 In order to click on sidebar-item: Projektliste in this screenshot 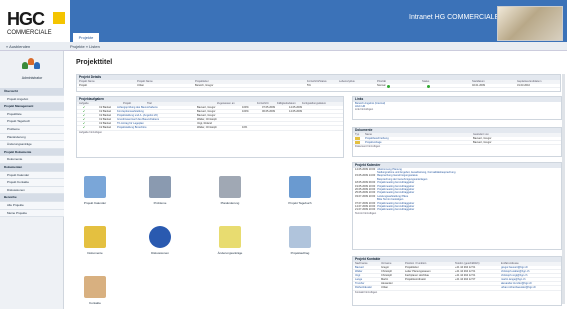, I will do `click(32, 114)`.